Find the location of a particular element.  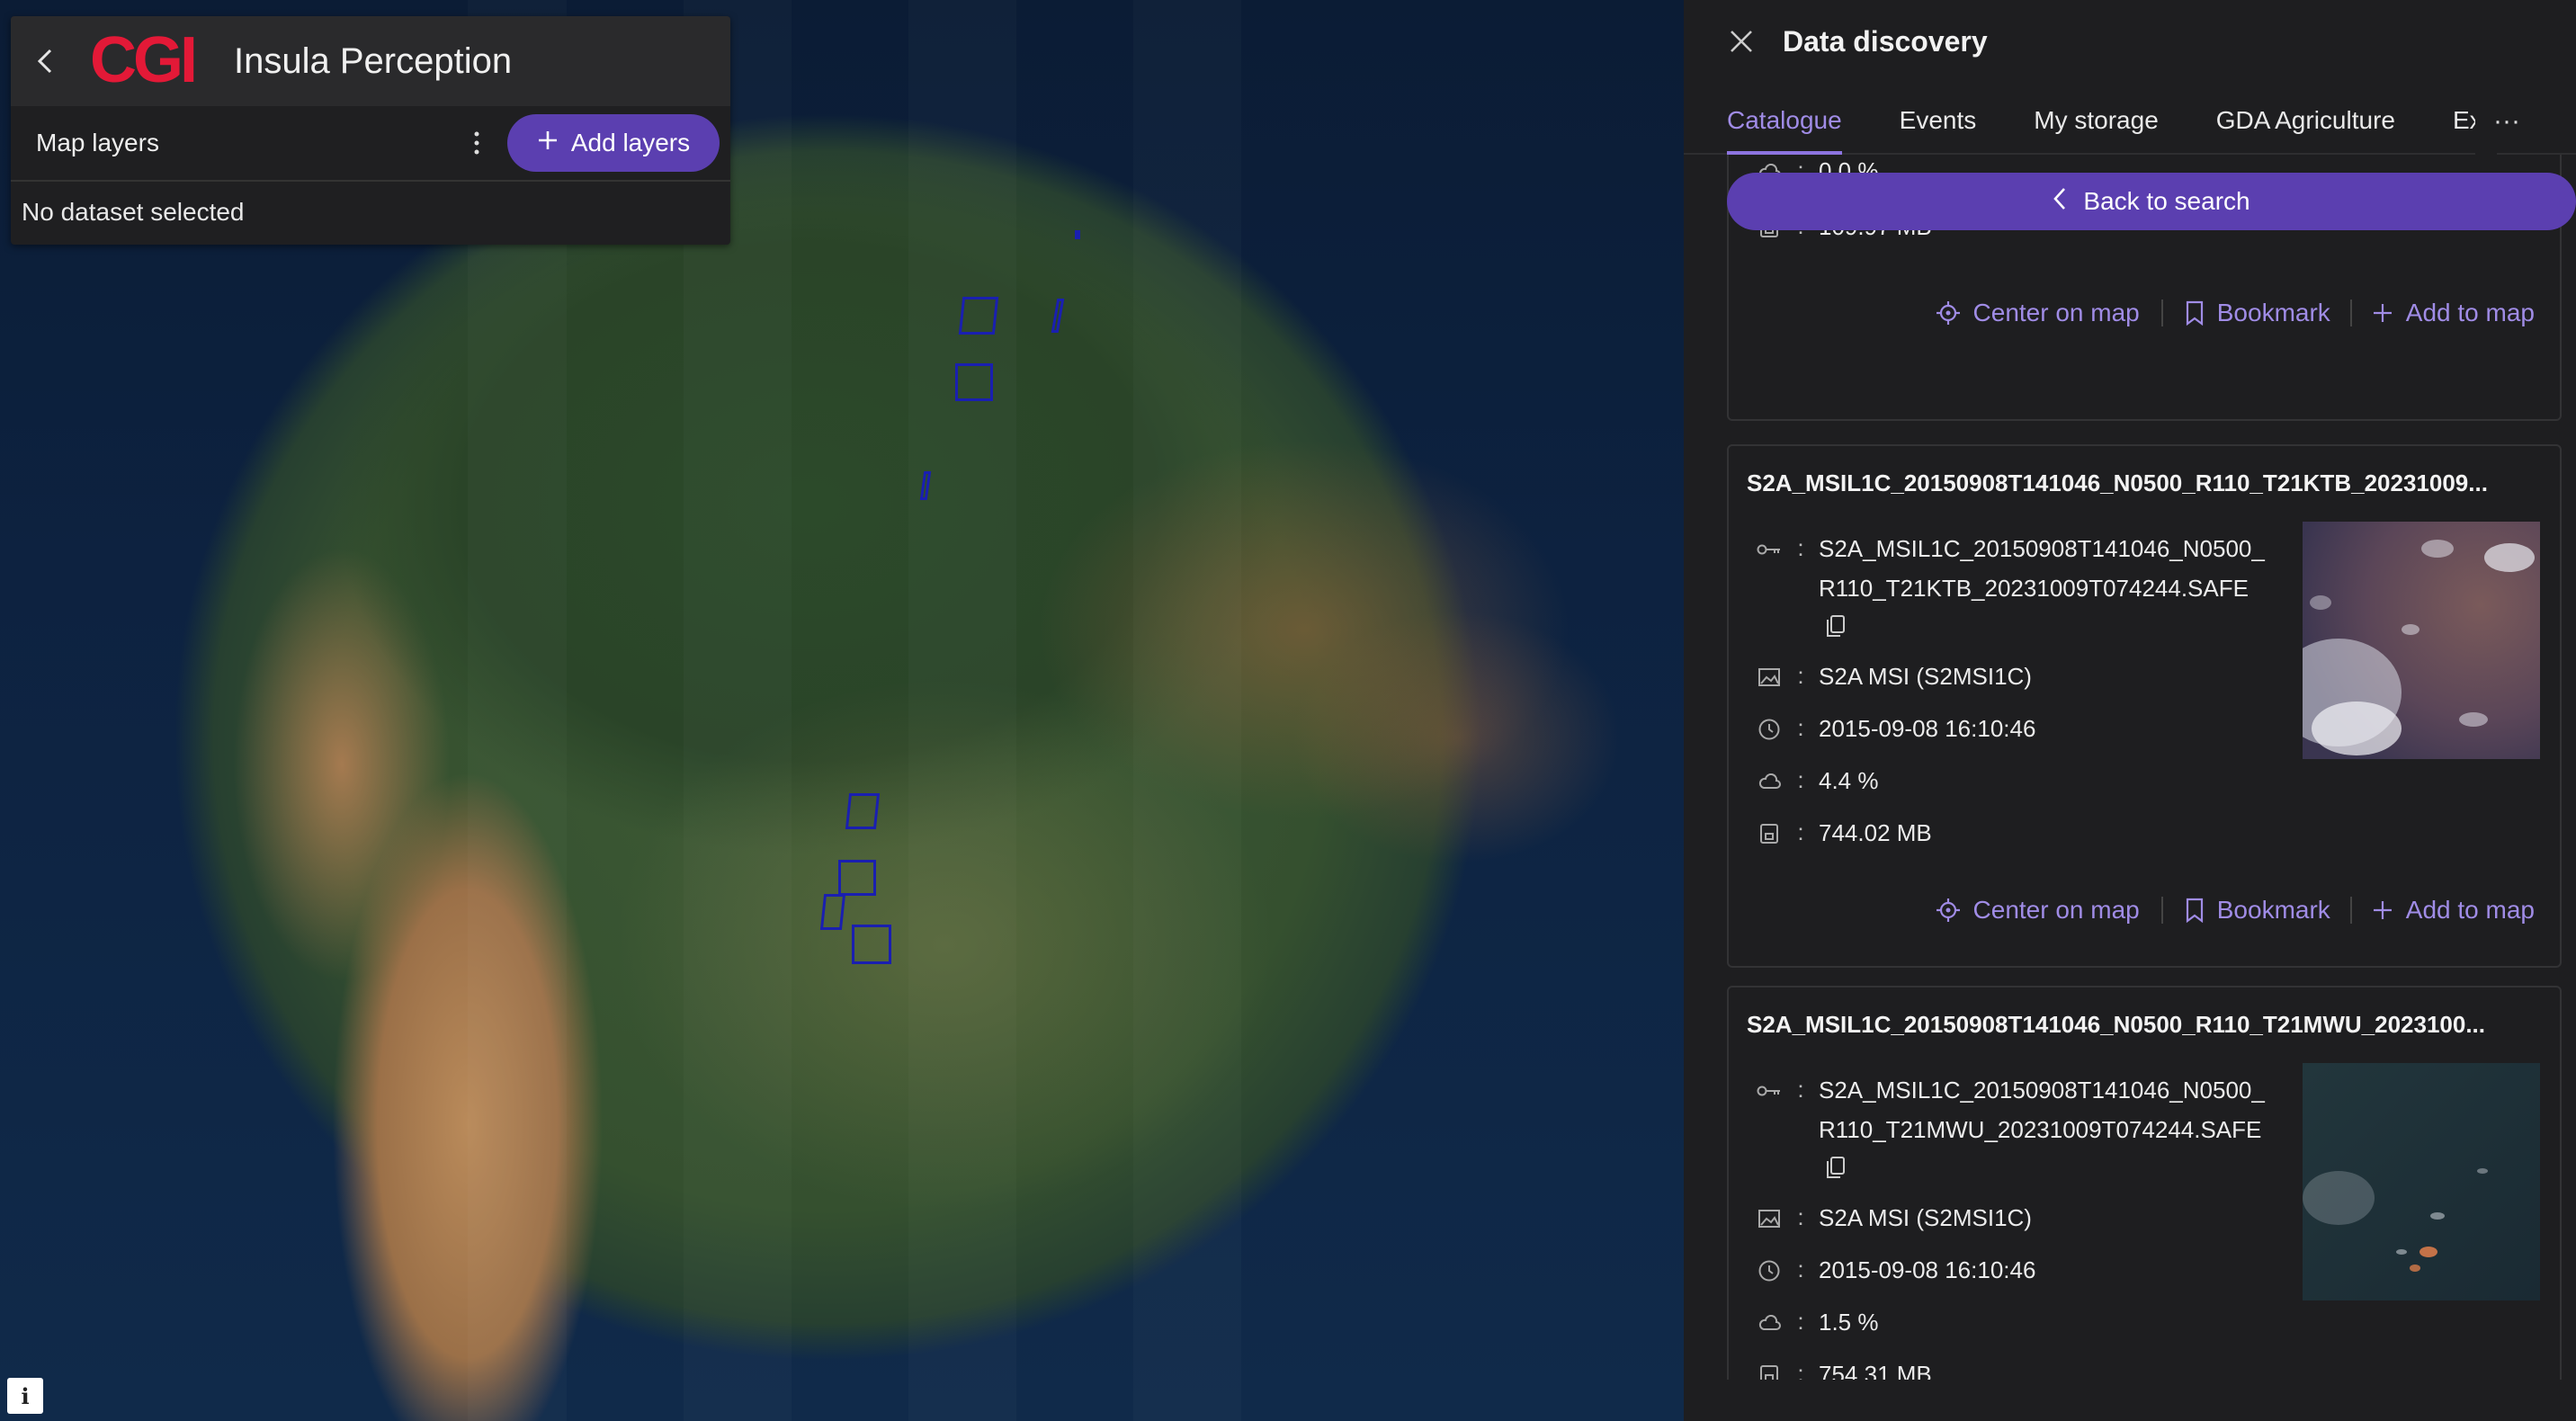

app-header: CGI Insula Perception is located at coordinates (370, 61).